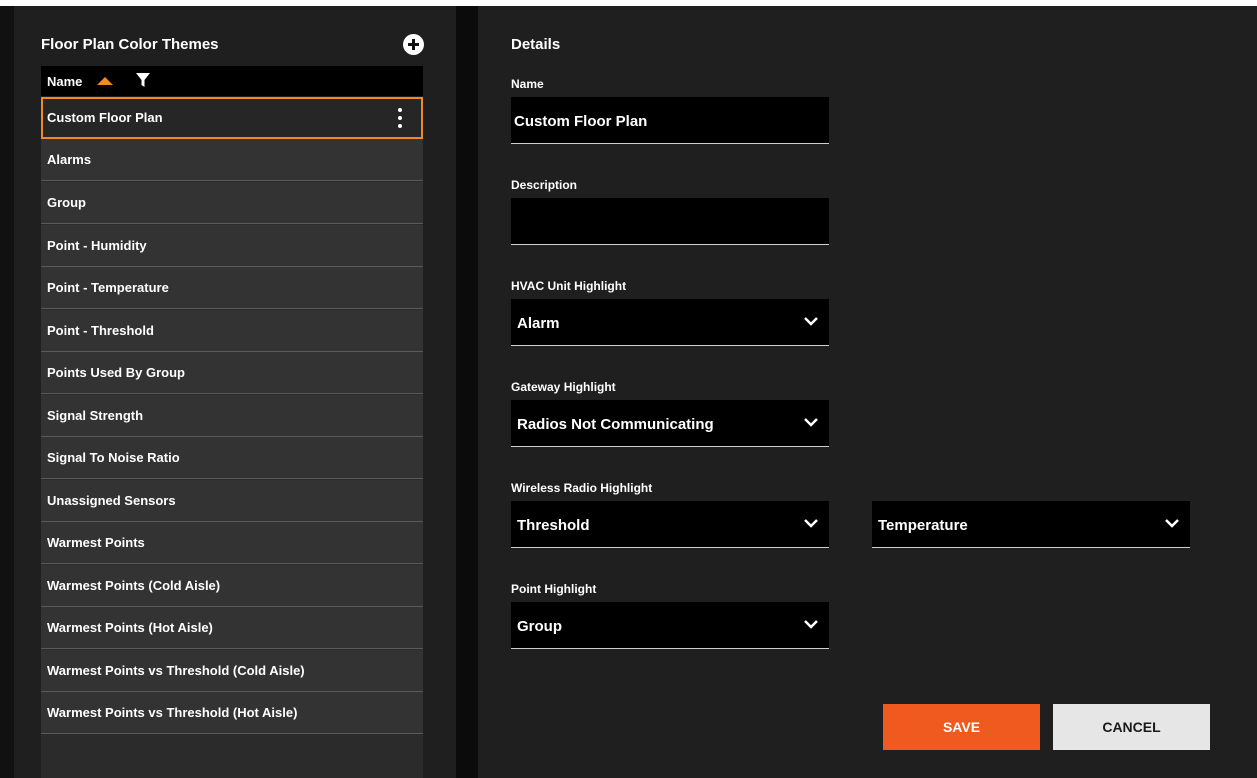  What do you see at coordinates (670, 625) in the screenshot?
I see `point-select: Group` at bounding box center [670, 625].